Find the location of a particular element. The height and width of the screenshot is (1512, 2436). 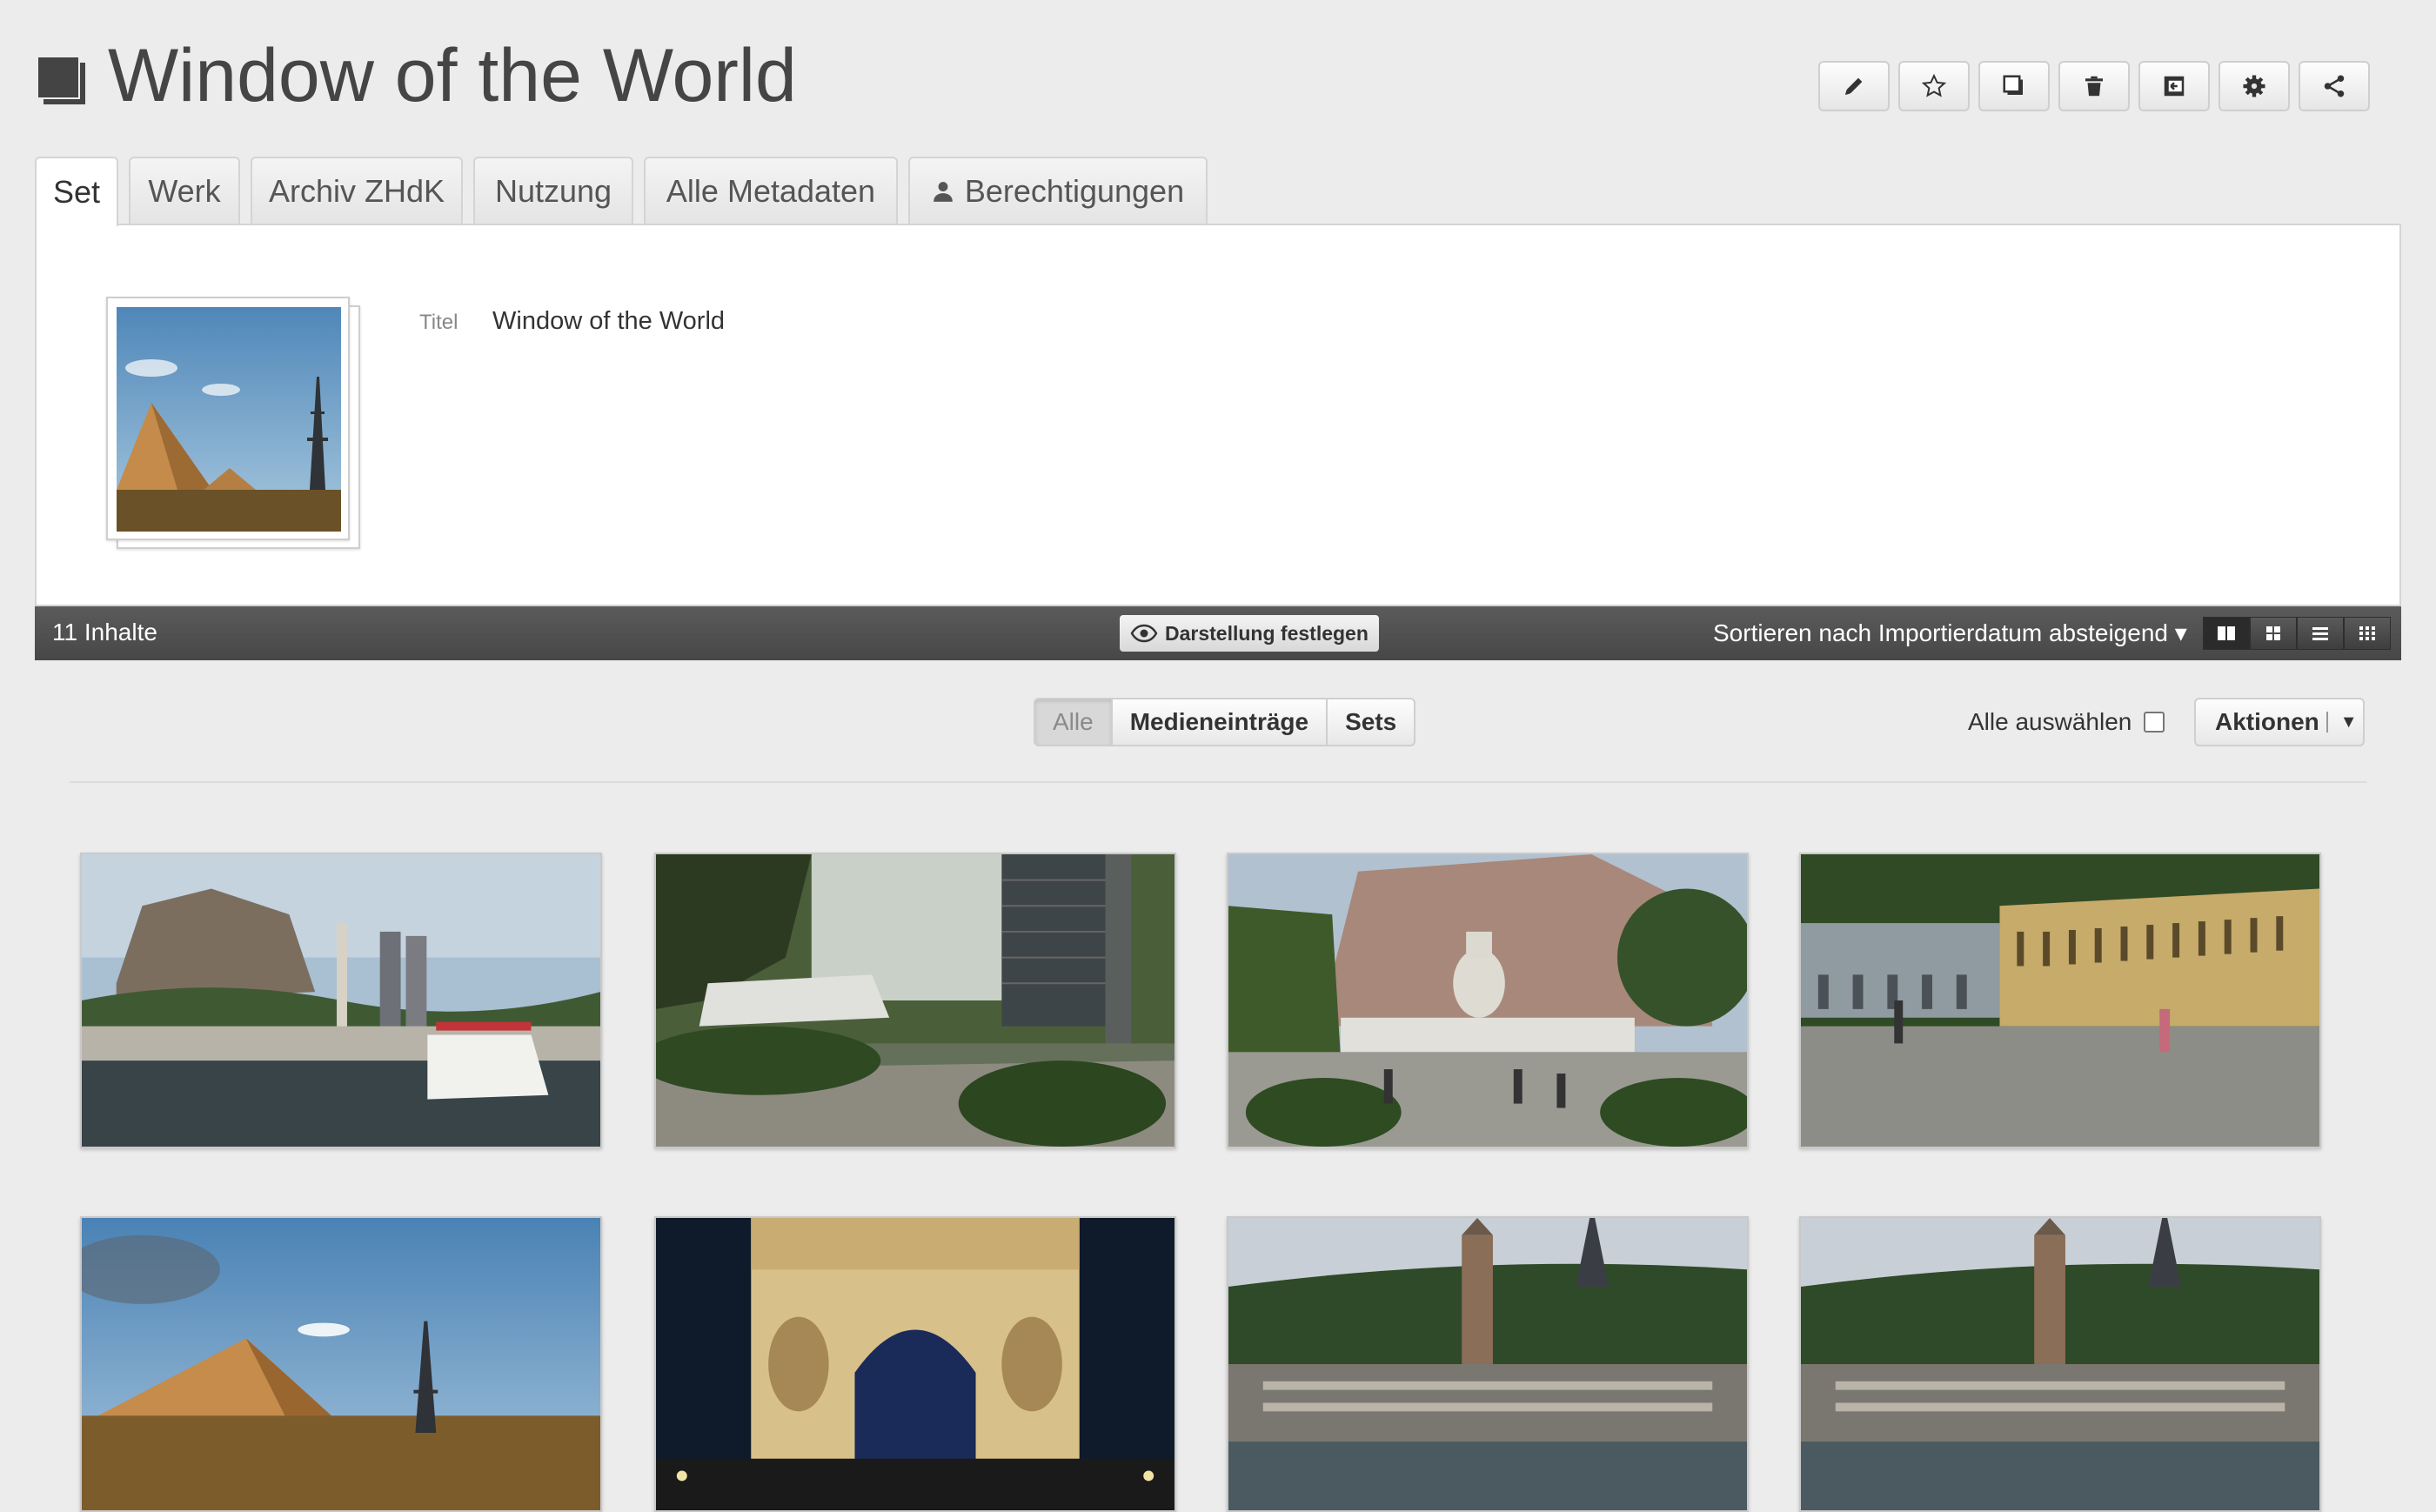

tab-alle-metadaten: Alle Metadaten is located at coordinates (771, 191).